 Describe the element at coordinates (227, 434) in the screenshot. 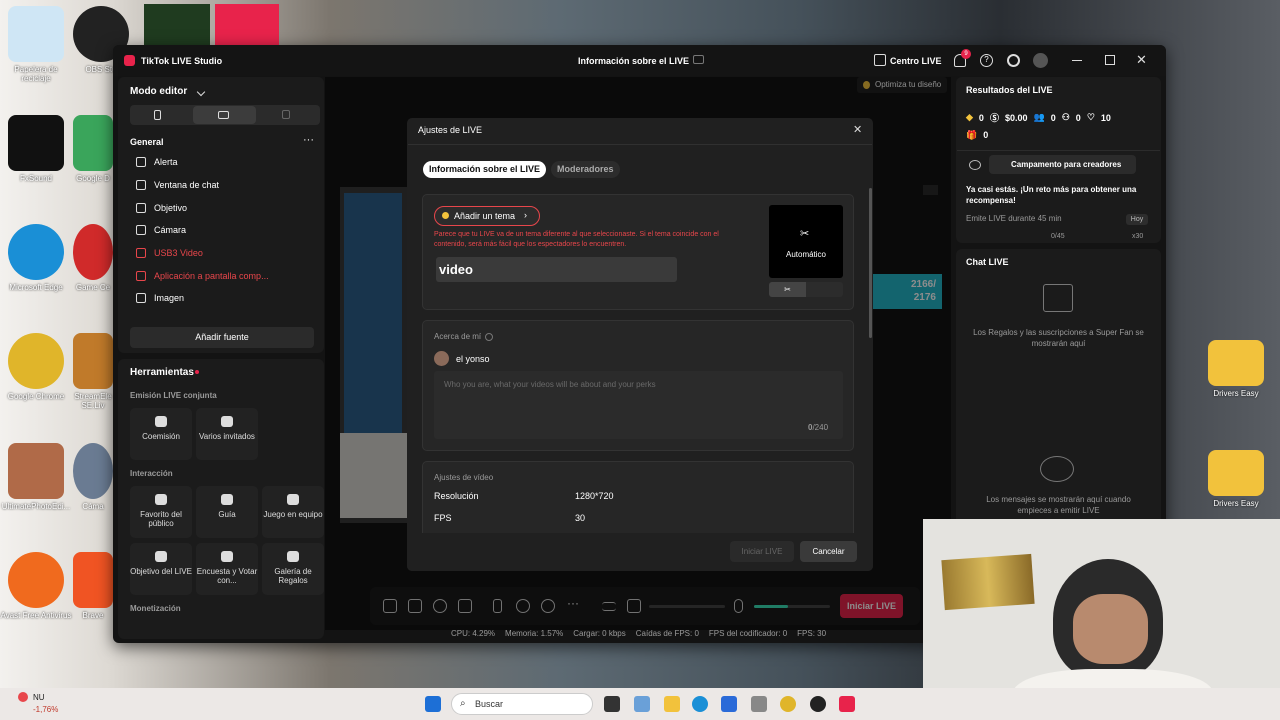

I see `multi-guest-tool: Varios invitados` at that location.